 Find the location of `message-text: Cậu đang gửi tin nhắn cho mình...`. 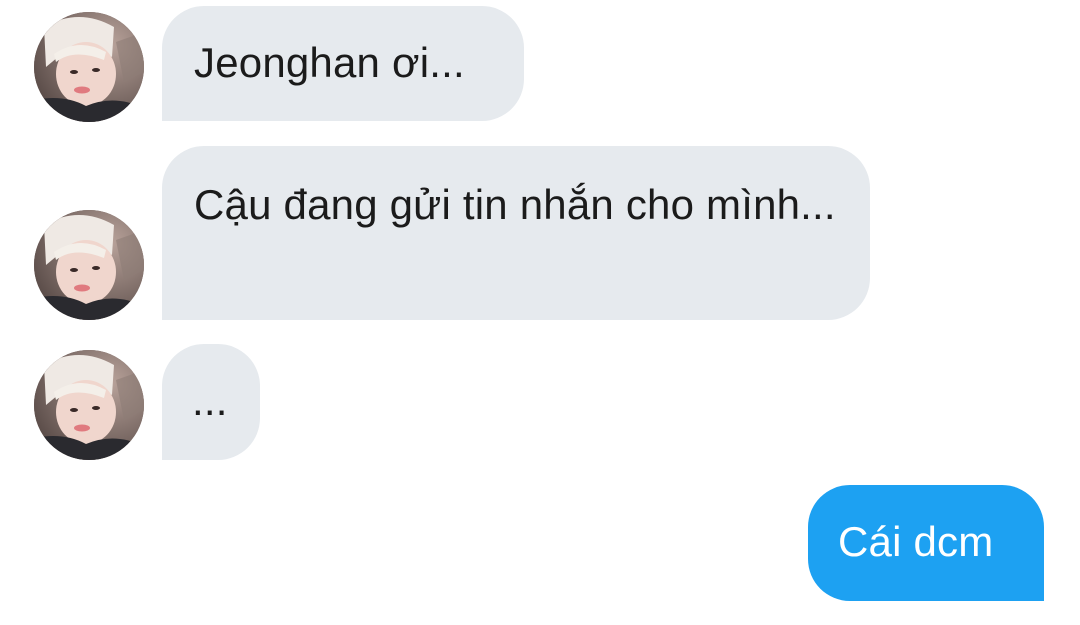

message-text: Cậu đang gửi tin nhắn cho mình... is located at coordinates (515, 204).